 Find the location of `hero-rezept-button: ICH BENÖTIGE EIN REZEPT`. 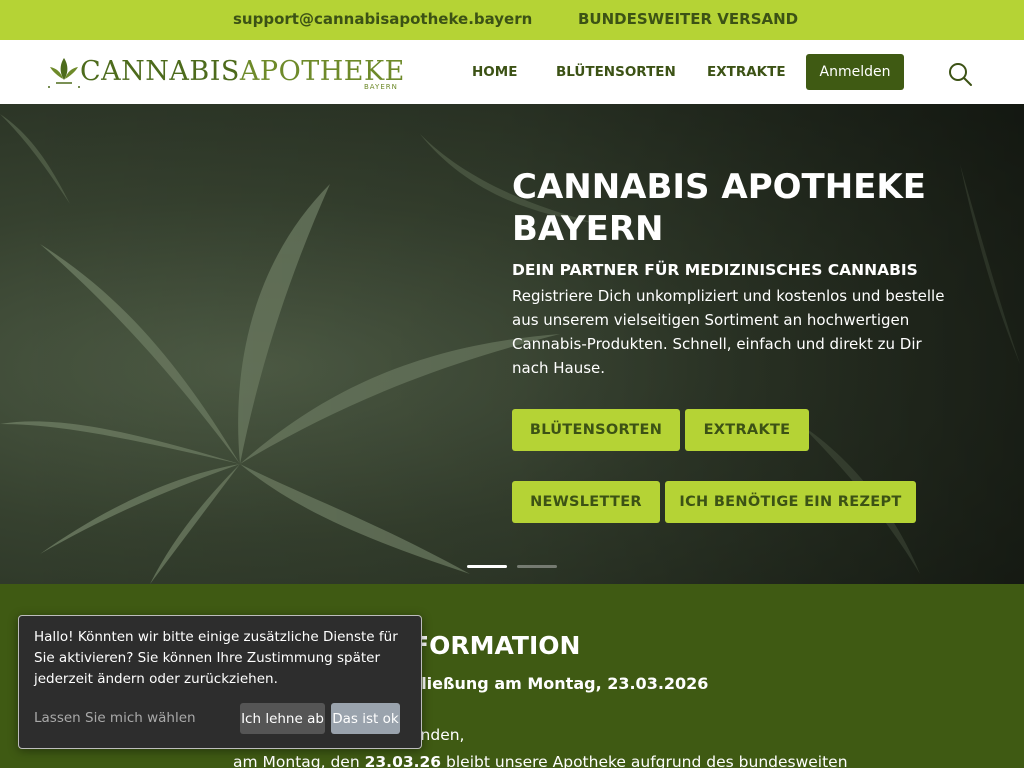

hero-rezept-button: ICH BENÖTIGE EIN REZEPT is located at coordinates (790, 502).